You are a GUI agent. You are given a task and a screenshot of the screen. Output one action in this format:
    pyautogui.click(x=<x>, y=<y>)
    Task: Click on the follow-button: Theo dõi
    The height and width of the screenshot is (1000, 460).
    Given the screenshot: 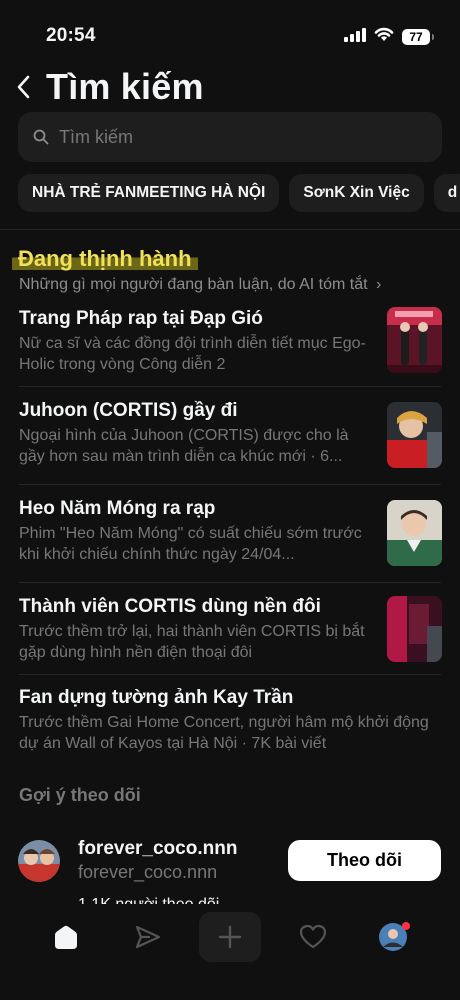 What is the action you would take?
    pyautogui.click(x=364, y=860)
    